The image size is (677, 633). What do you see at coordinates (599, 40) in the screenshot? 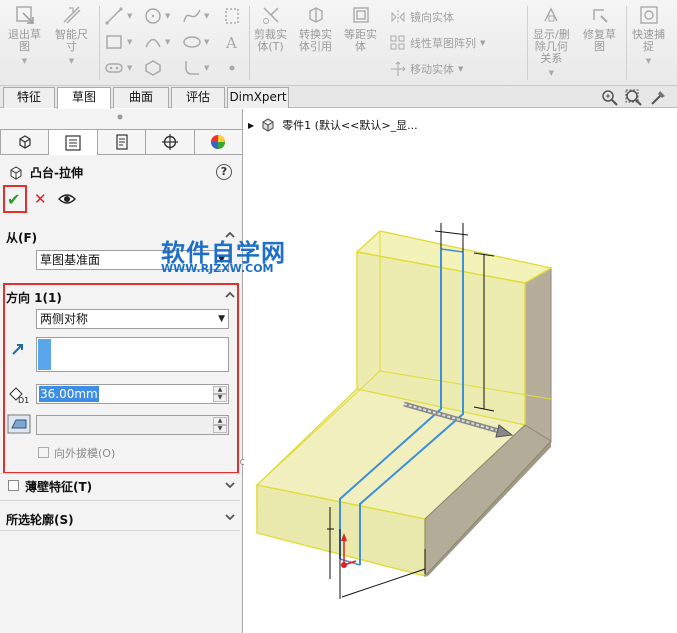
I see `repair-sketch-label: 修复草 图` at bounding box center [599, 40].